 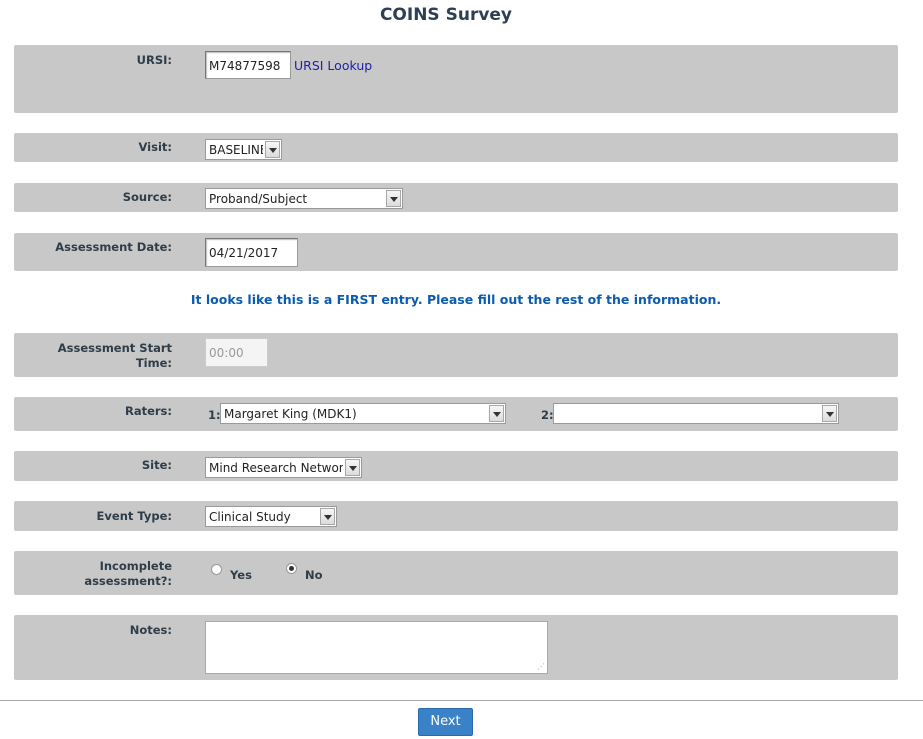 I want to click on page-title: COINS Survey, so click(x=446, y=15).